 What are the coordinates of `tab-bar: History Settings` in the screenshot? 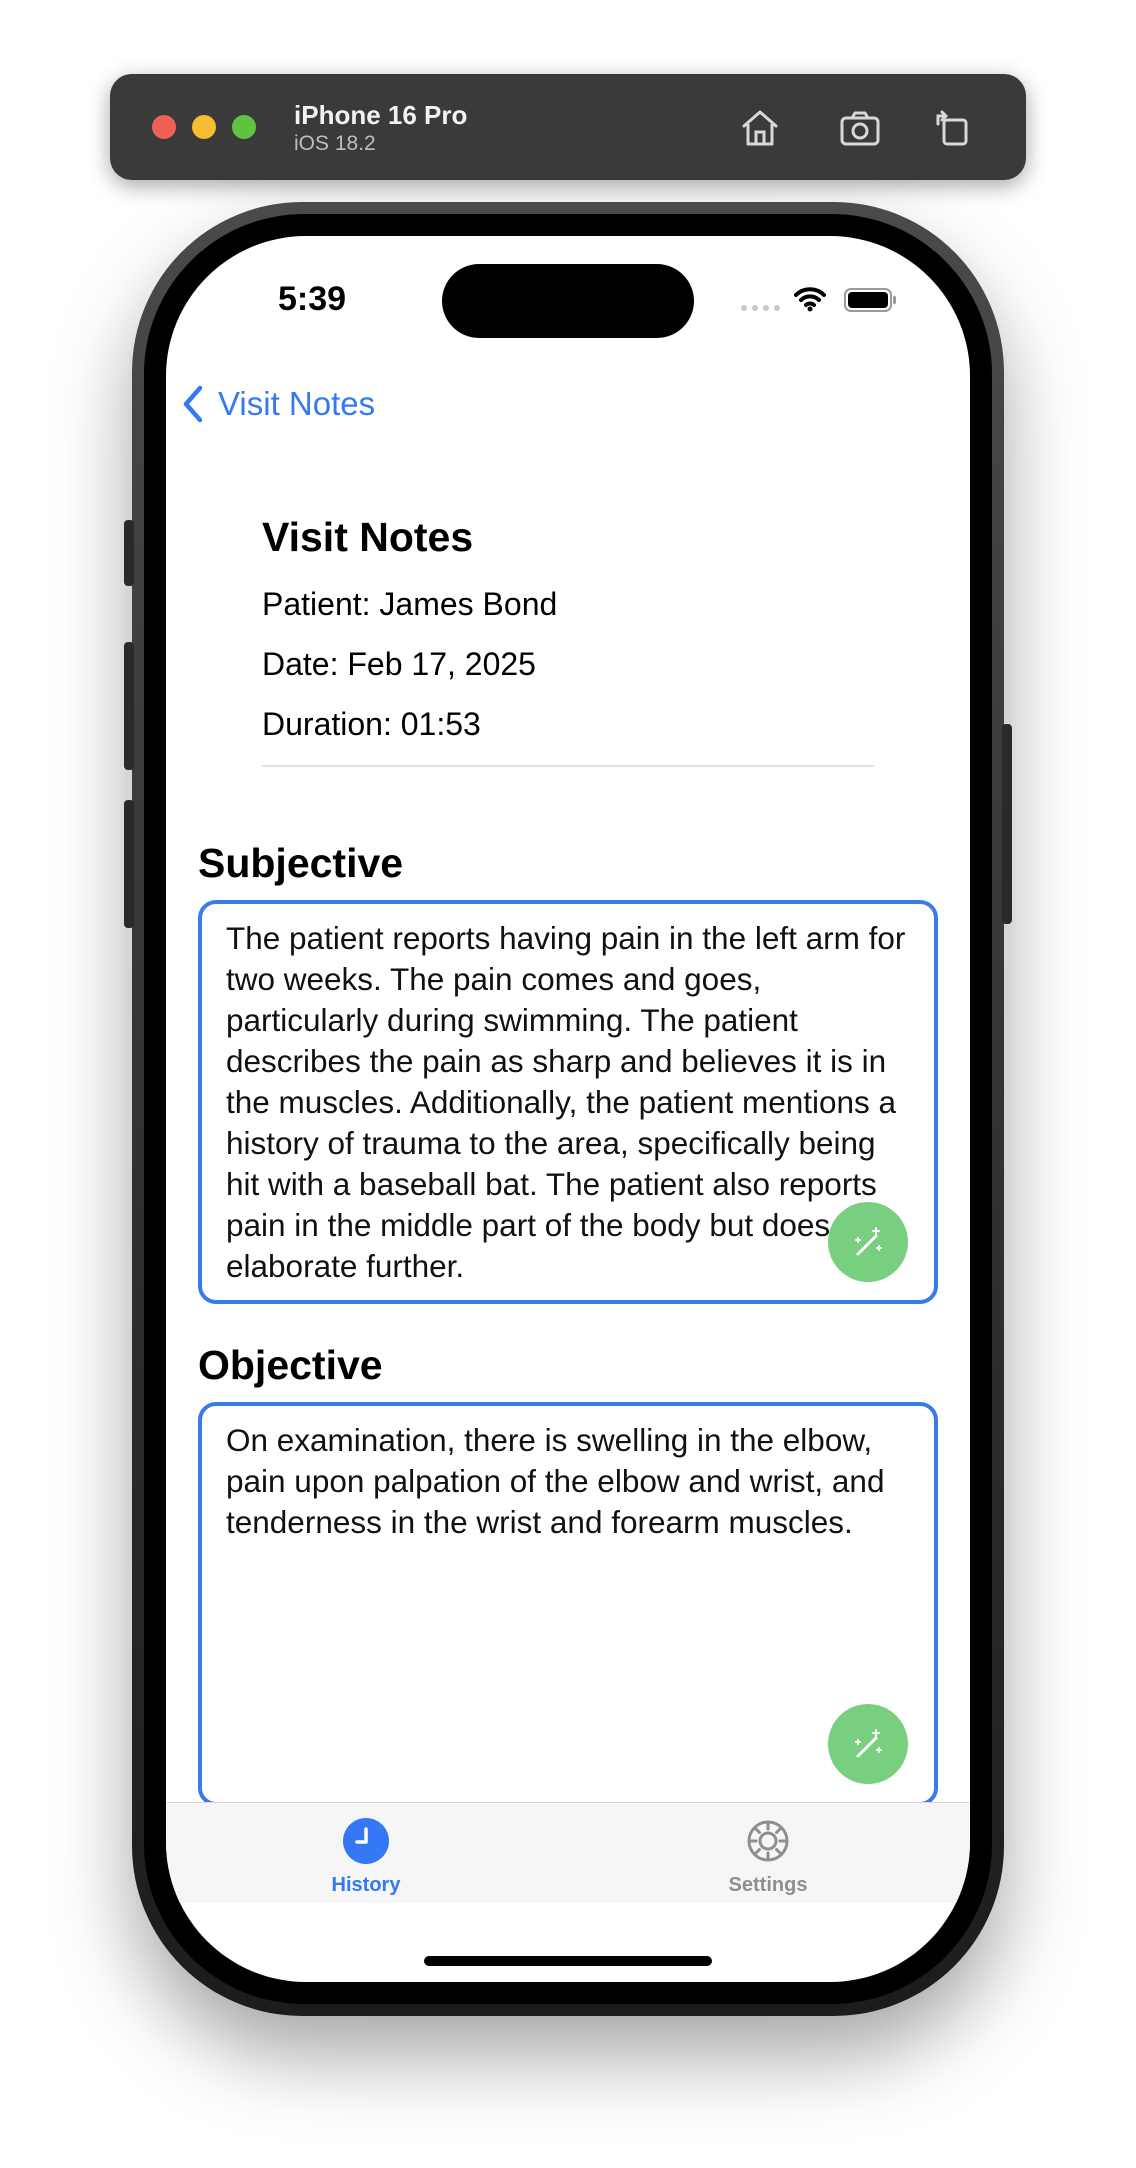 It's located at (568, 1852).